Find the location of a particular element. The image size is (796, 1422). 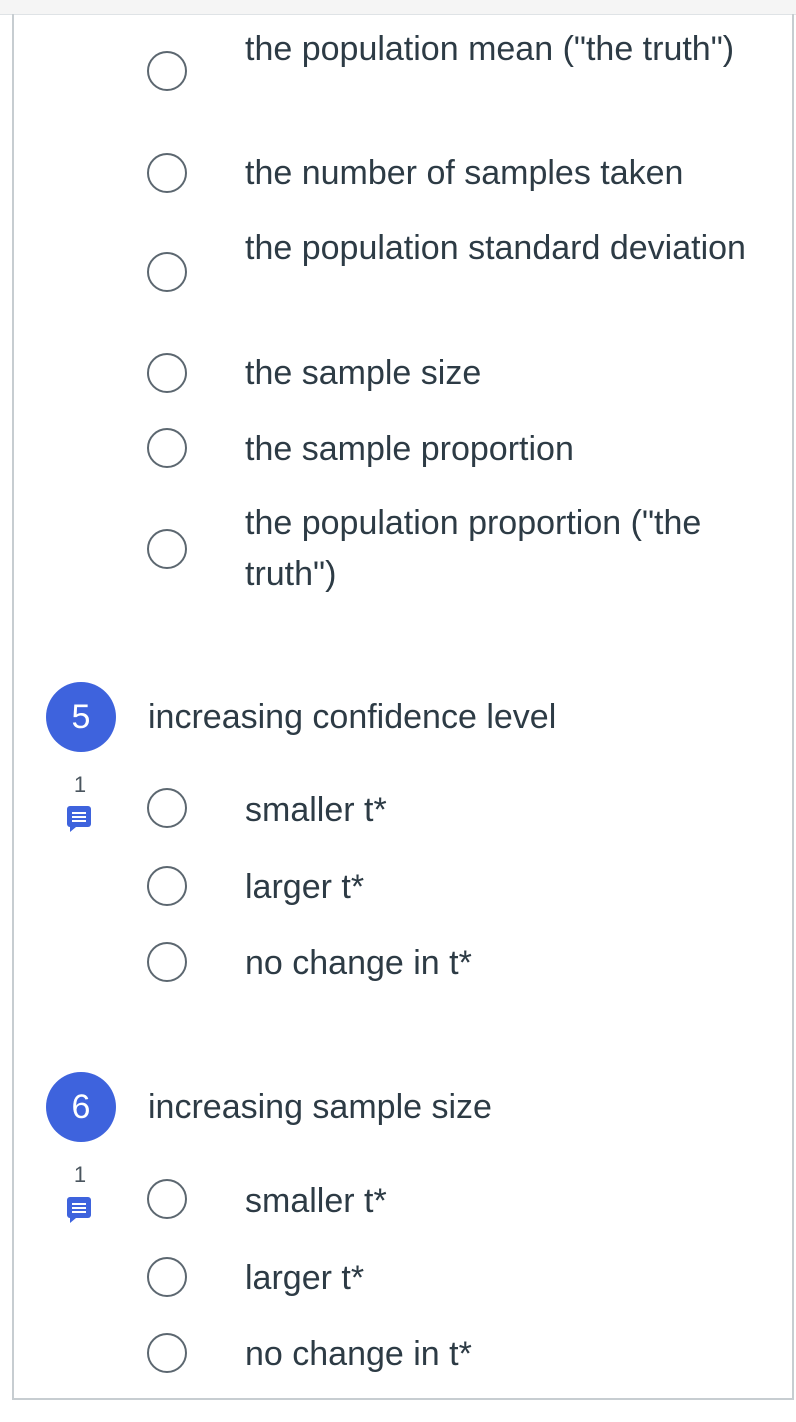

option-label: the population proportion ("the truth") is located at coordinates (473, 548).